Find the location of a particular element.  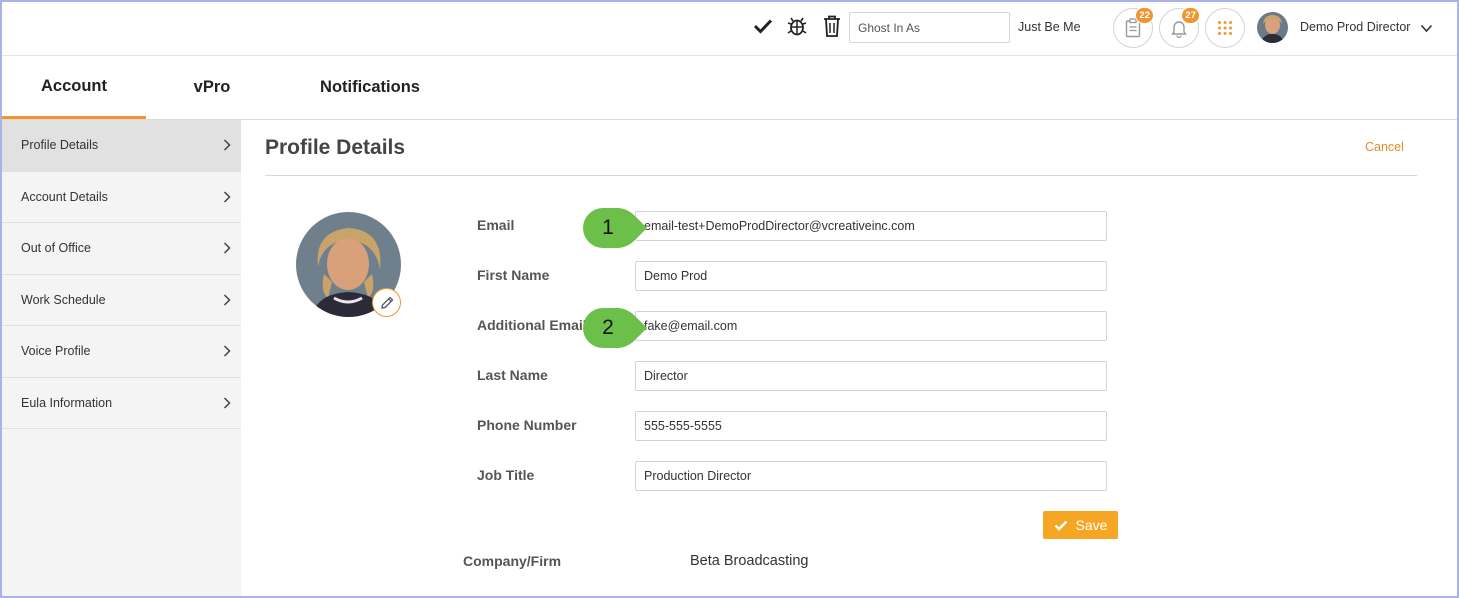

apps-button is located at coordinates (1225, 28).